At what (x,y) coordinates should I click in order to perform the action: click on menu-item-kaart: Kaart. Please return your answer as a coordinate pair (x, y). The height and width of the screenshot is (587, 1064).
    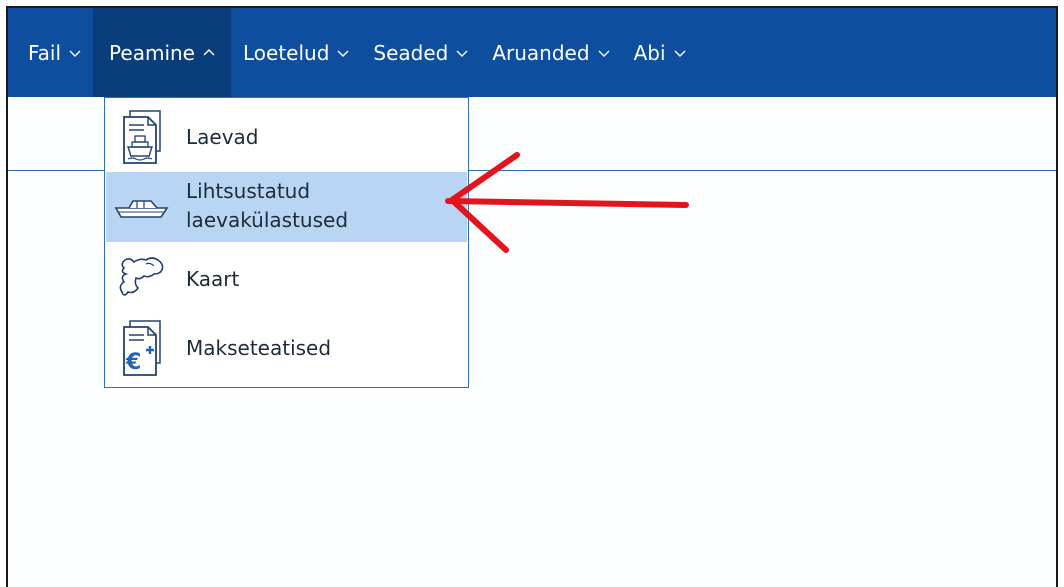
    Looking at the image, I should click on (286, 279).